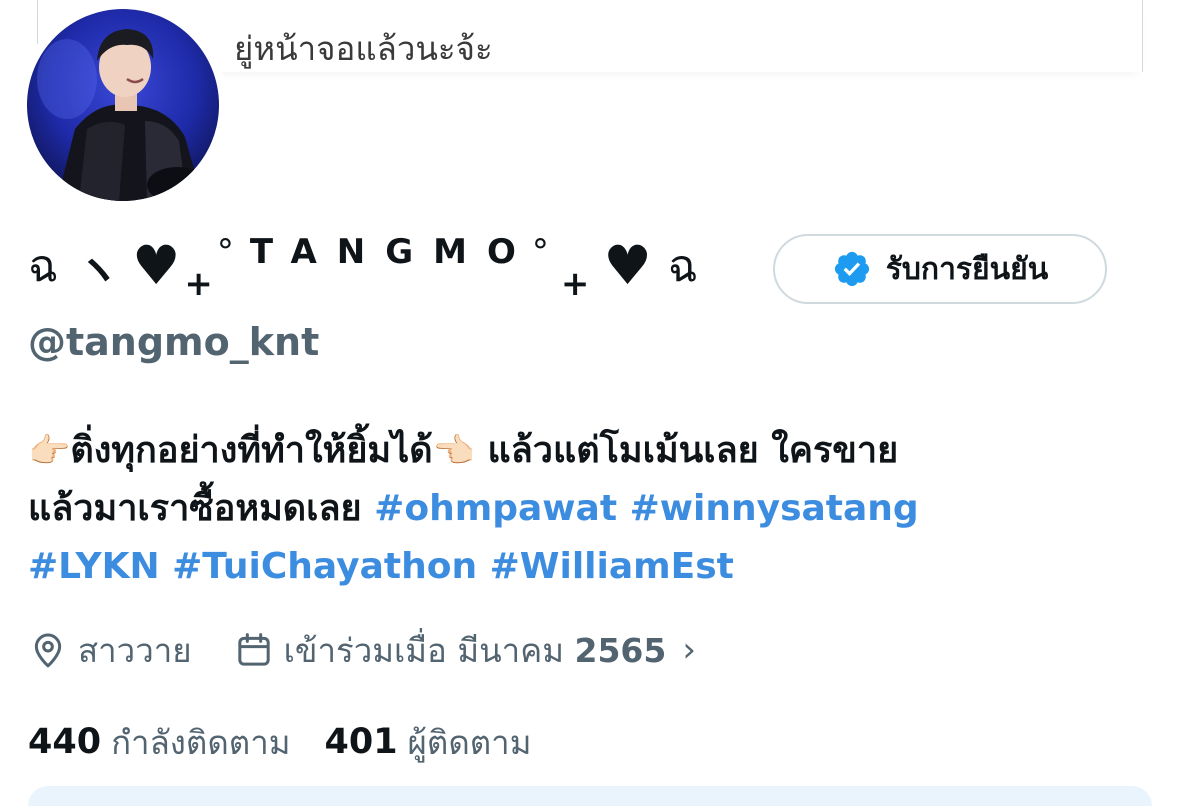 The width and height of the screenshot is (1179, 806). Describe the element at coordinates (575, 284) in the screenshot. I see `plus-glyph-2: +` at that location.